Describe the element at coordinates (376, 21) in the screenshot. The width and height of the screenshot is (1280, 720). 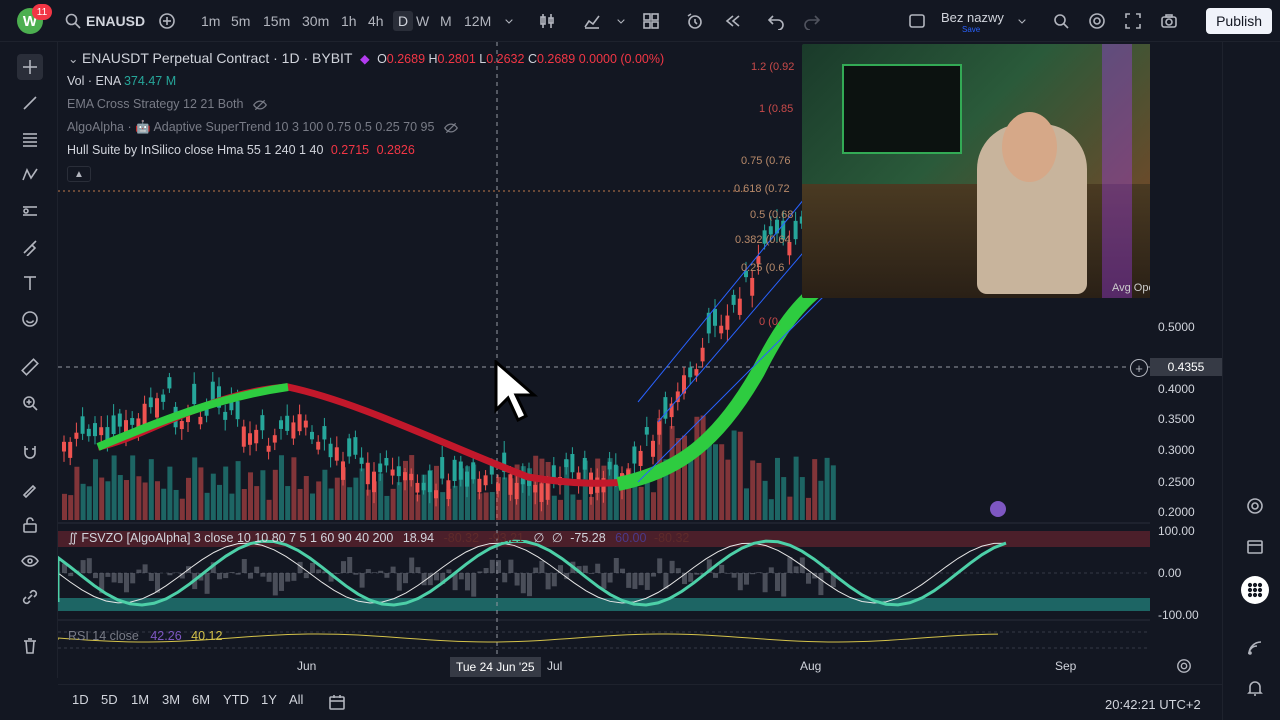
I see `interval-button-4h: 4h` at that location.